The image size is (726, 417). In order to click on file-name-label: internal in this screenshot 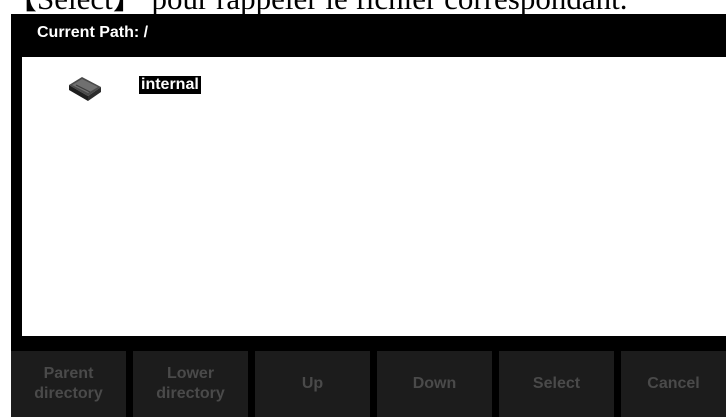, I will do `click(170, 85)`.